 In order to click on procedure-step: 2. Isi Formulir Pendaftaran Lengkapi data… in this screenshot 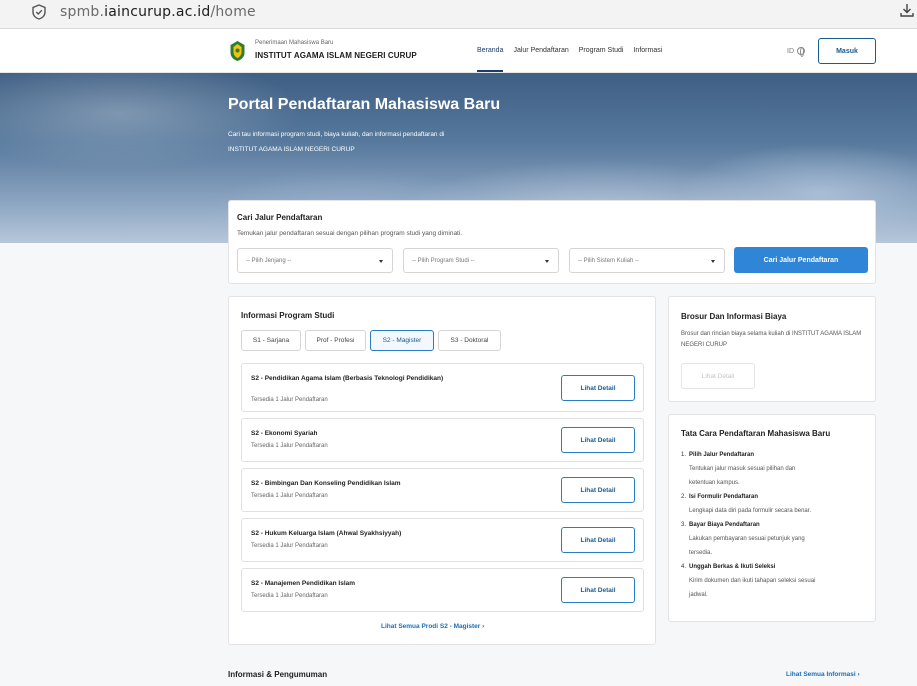, I will do `click(775, 504)`.